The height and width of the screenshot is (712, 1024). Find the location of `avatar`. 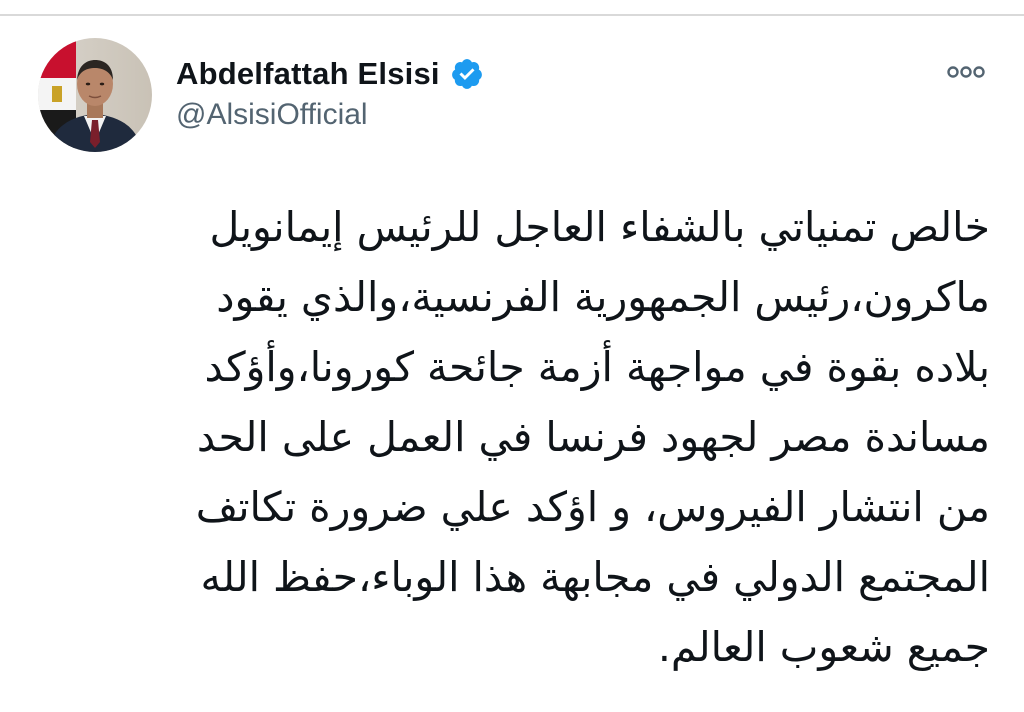

avatar is located at coordinates (95, 95).